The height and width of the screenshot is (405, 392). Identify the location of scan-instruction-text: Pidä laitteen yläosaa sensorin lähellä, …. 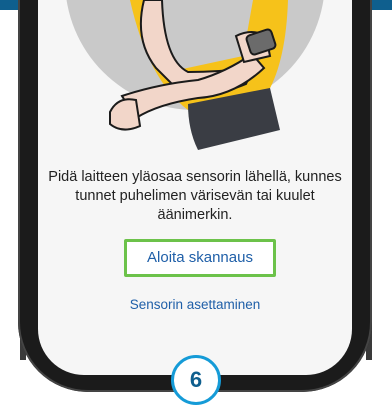
(195, 196).